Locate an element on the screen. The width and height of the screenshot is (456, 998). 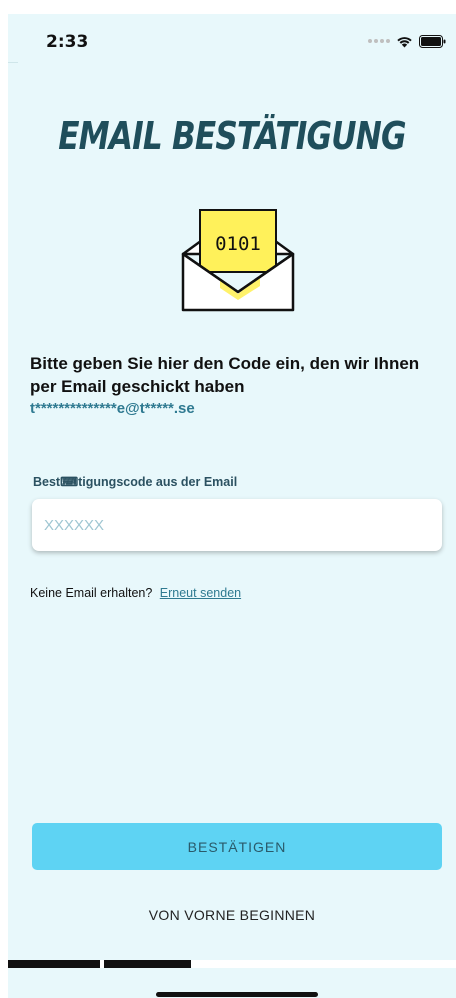
home-indicator is located at coordinates (237, 994).